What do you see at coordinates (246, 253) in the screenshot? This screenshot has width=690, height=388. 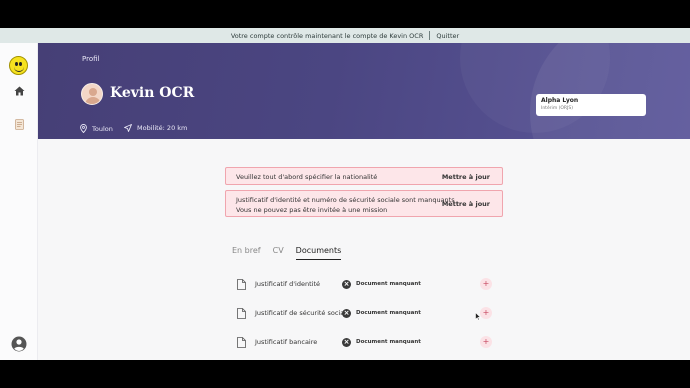 I see `tab-en-bref: En bref` at bounding box center [246, 253].